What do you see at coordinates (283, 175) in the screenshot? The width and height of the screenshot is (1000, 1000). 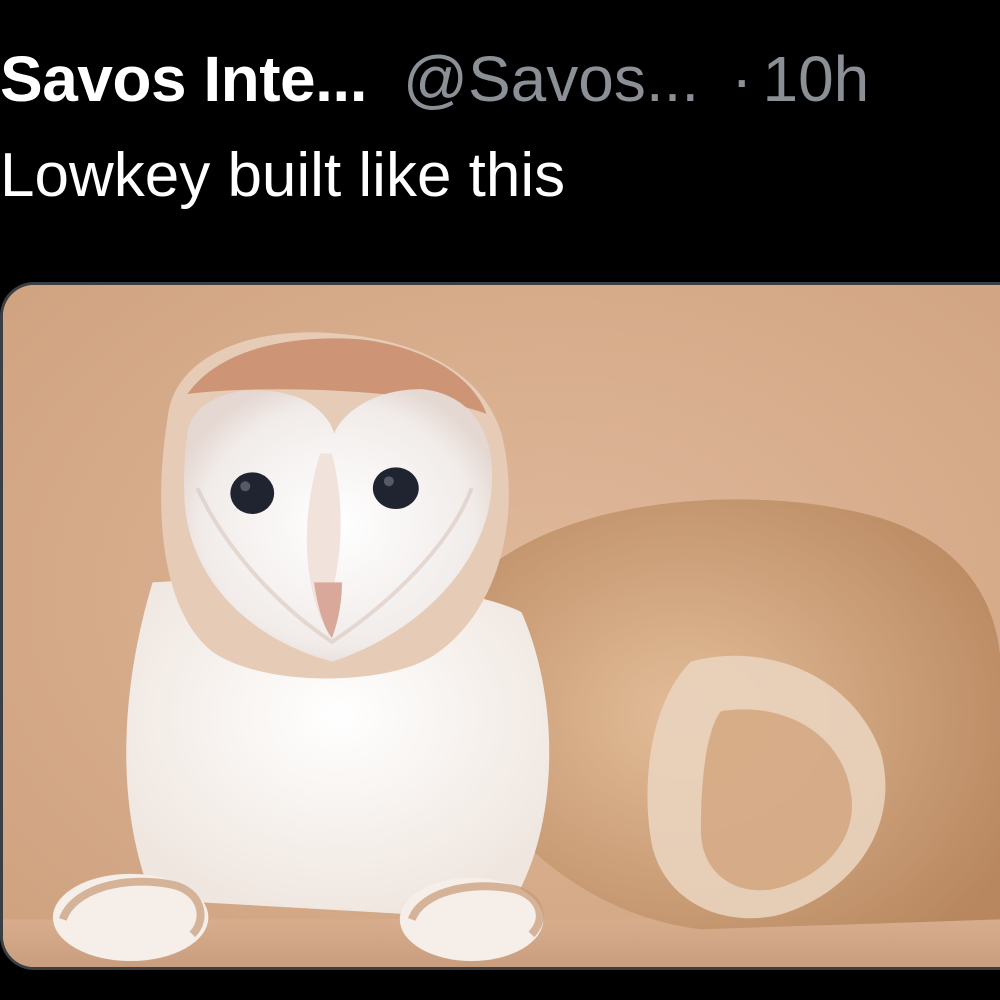 I see `tweet-text: Lowkey built like this` at bounding box center [283, 175].